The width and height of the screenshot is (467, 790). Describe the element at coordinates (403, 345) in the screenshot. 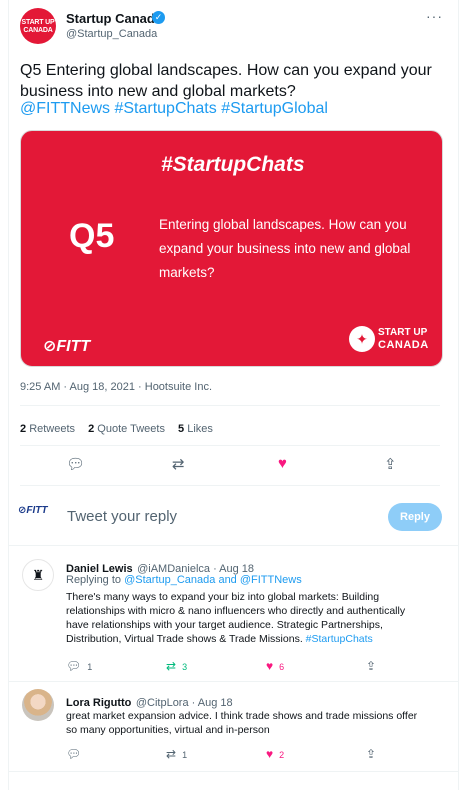

I see `logo-line2: CANADA` at that location.